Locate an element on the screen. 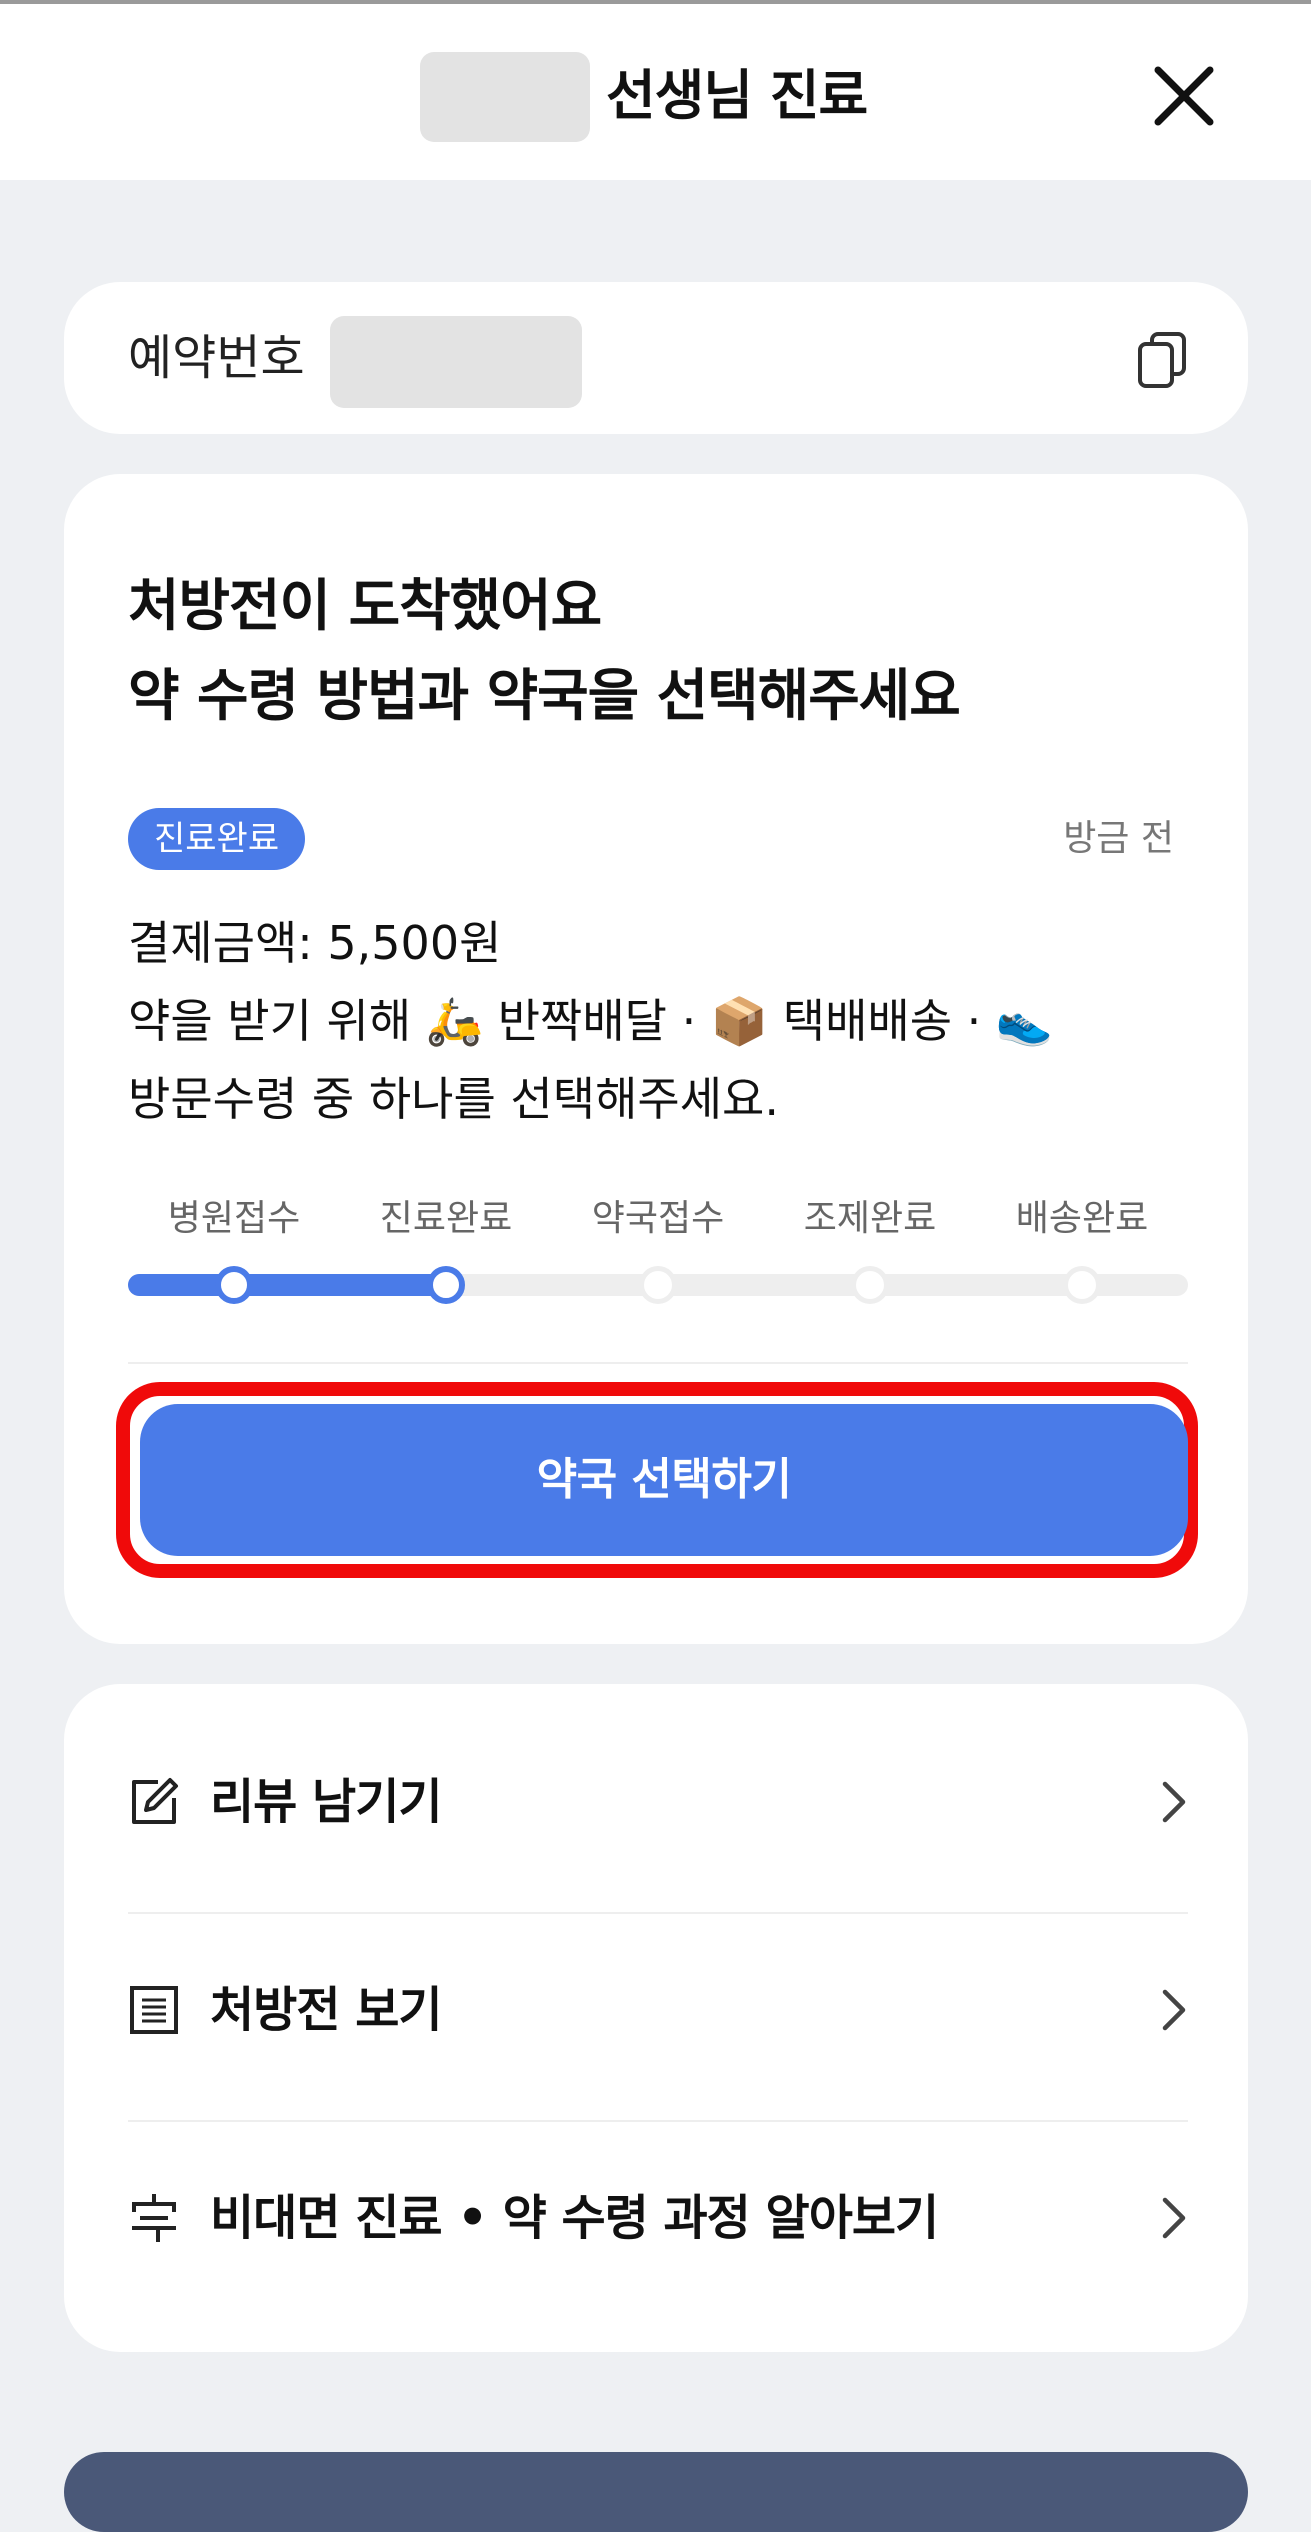 Image resolution: width=1311 pixels, height=2532 pixels. guide-link: 비대면 진료 • 약 수령 과정 알아보기 is located at coordinates (658, 2216).